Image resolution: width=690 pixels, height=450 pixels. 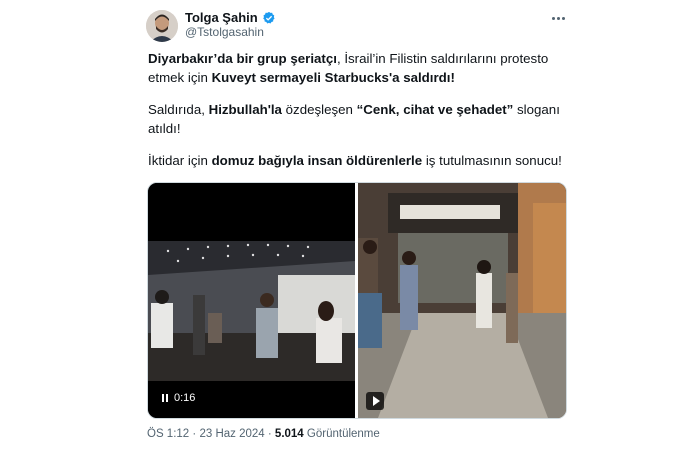 I want to click on author-name-row: Tolga Şahin, so click(x=230, y=17).